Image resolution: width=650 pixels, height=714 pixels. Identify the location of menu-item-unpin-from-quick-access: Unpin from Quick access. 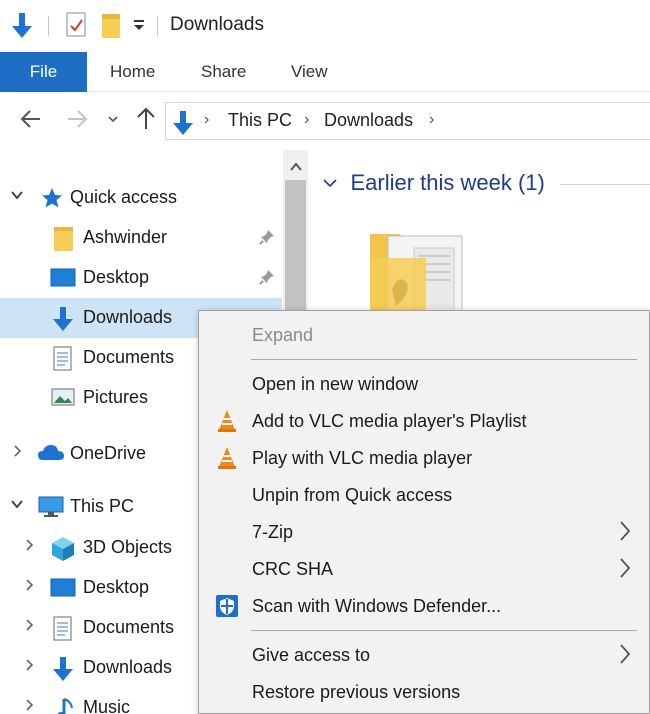
(424, 495).